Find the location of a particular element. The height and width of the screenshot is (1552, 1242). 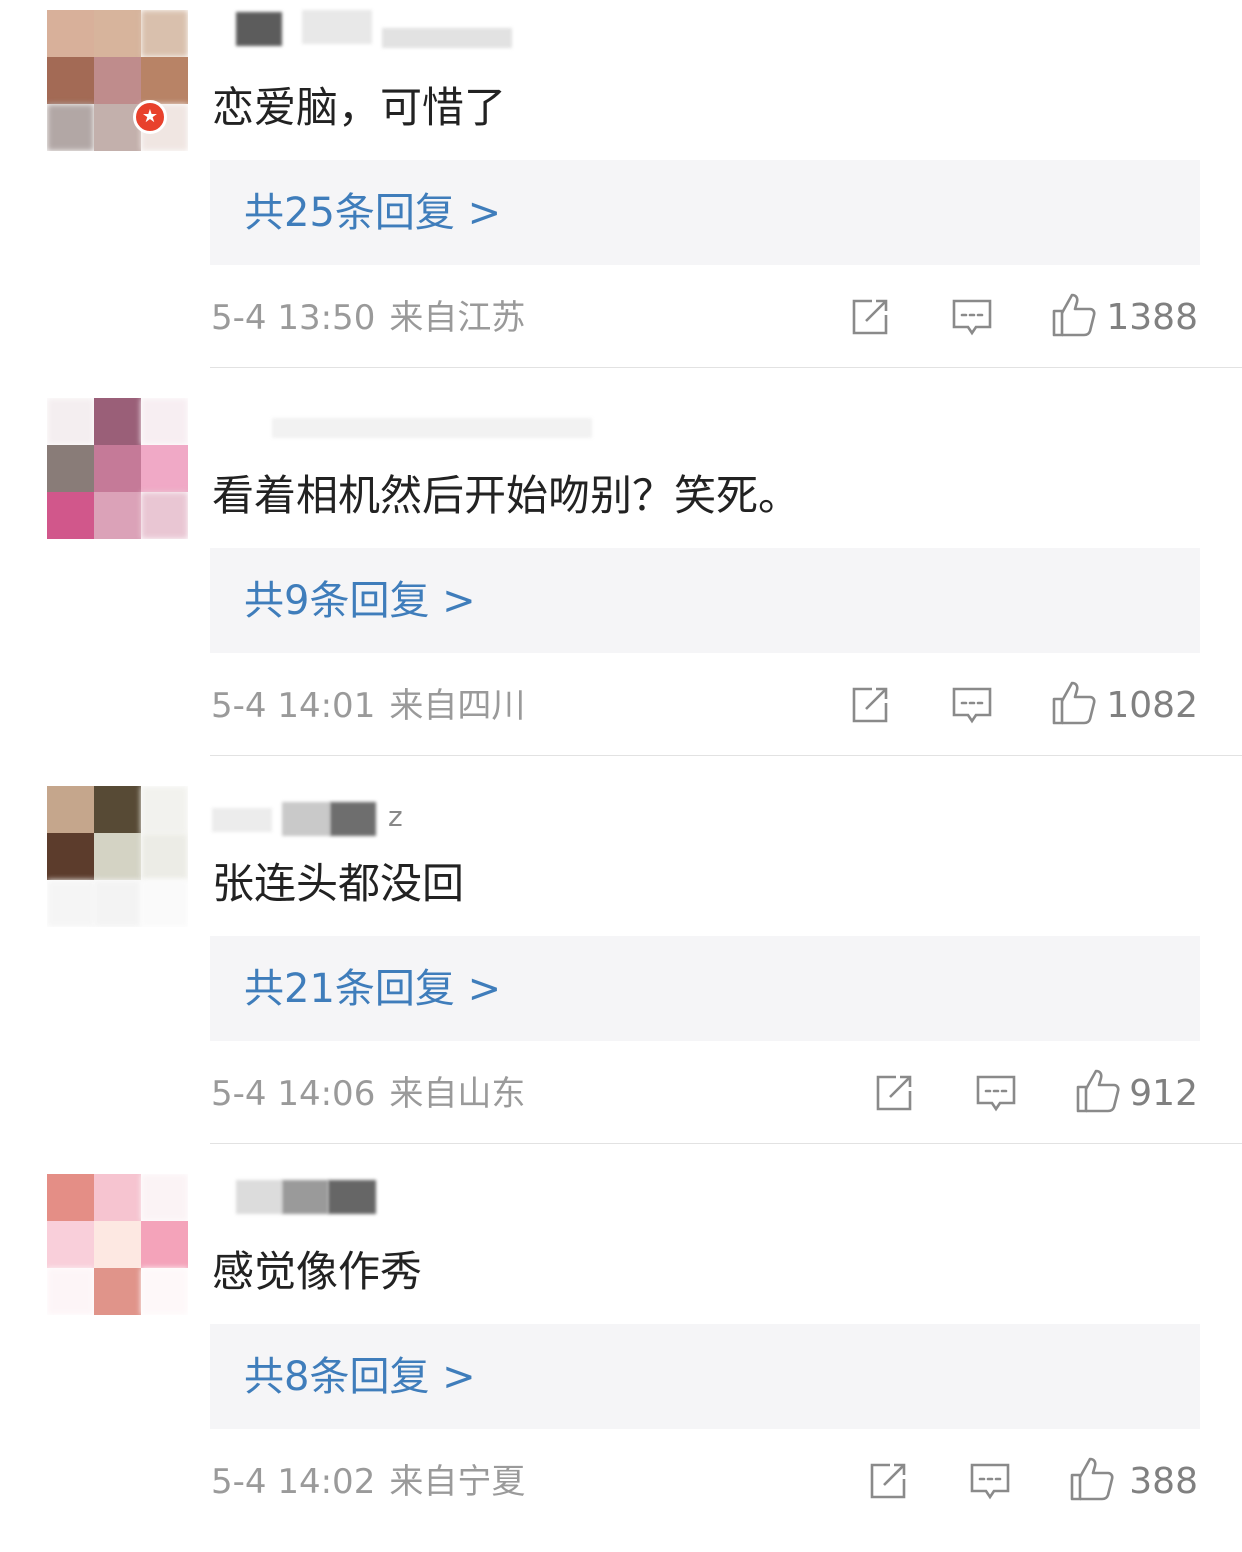

like-count: 1388 is located at coordinates (1152, 317).